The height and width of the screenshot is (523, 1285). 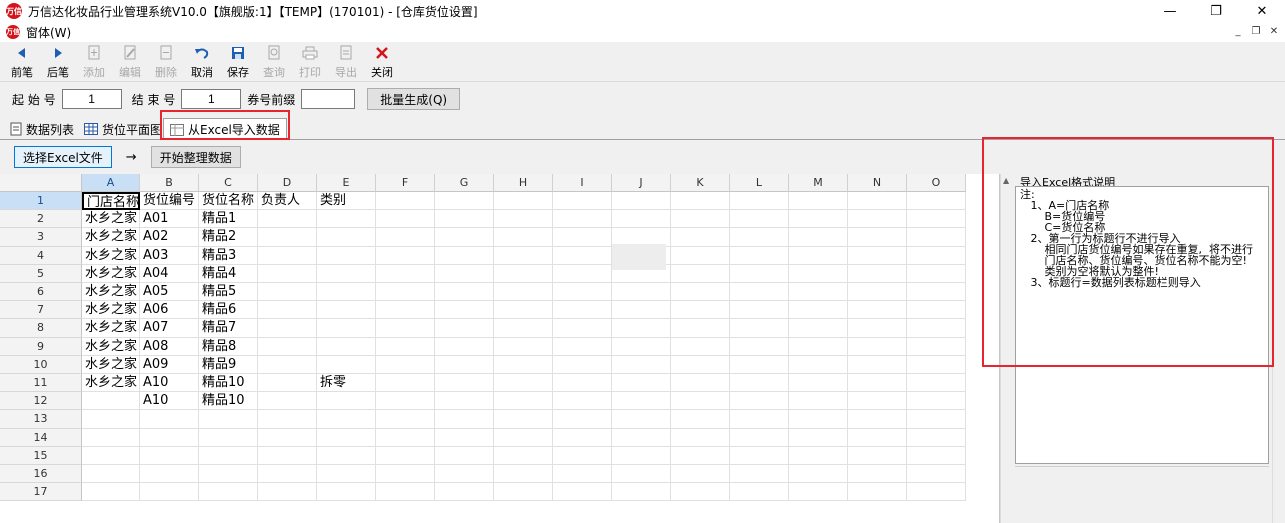 What do you see at coordinates (123, 129) in the screenshot?
I see `tab-location-map: 货位平面图` at bounding box center [123, 129].